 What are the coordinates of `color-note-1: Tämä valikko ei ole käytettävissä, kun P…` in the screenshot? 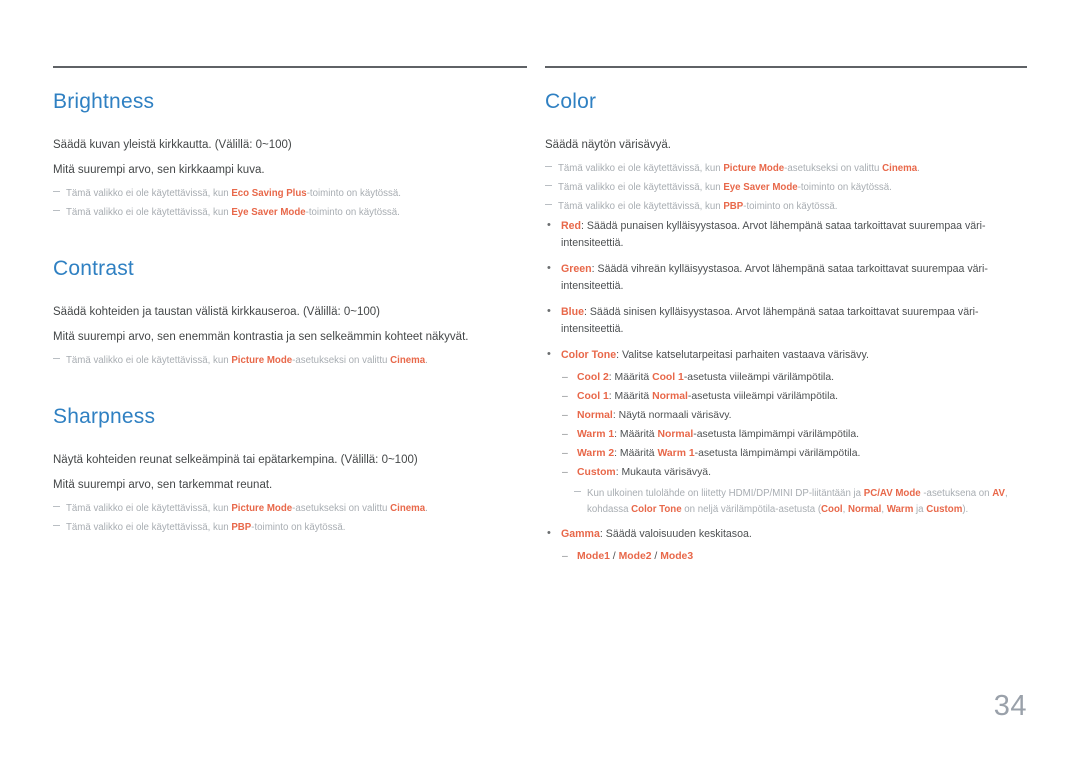 It's located at (782, 169).